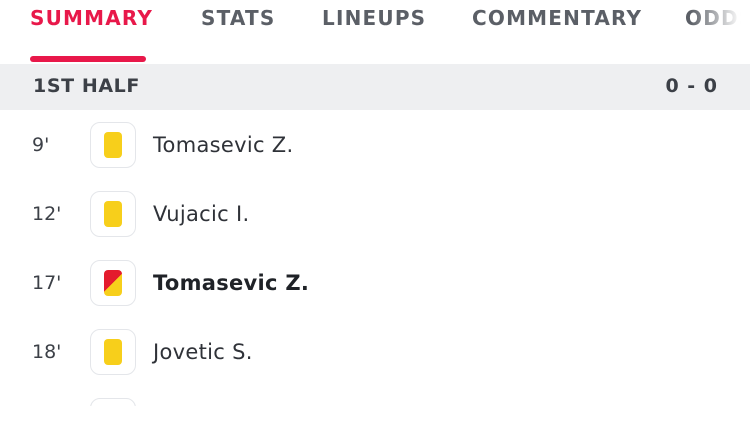 The width and height of the screenshot is (750, 423). I want to click on event-player-name: Jovetic S., so click(203, 352).